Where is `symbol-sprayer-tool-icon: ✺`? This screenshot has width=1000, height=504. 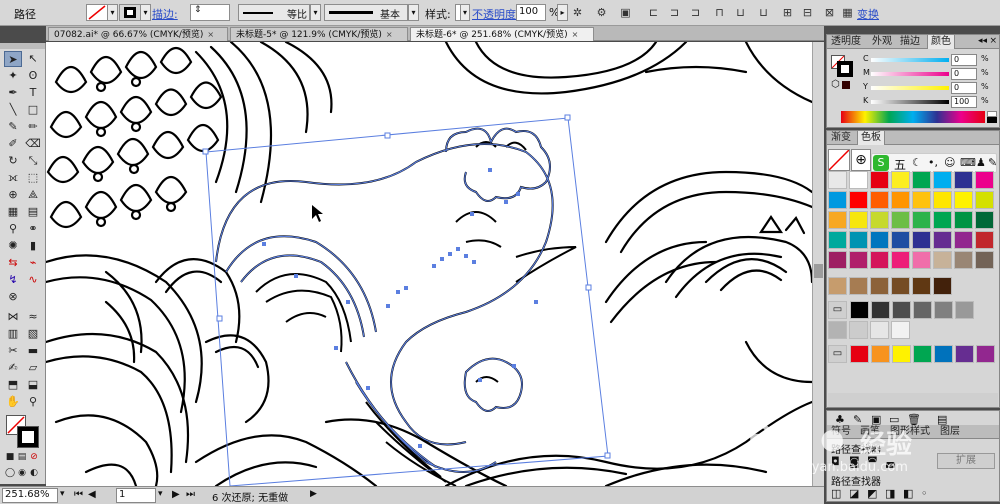 symbol-sprayer-tool-icon: ✺ is located at coordinates (13, 246).